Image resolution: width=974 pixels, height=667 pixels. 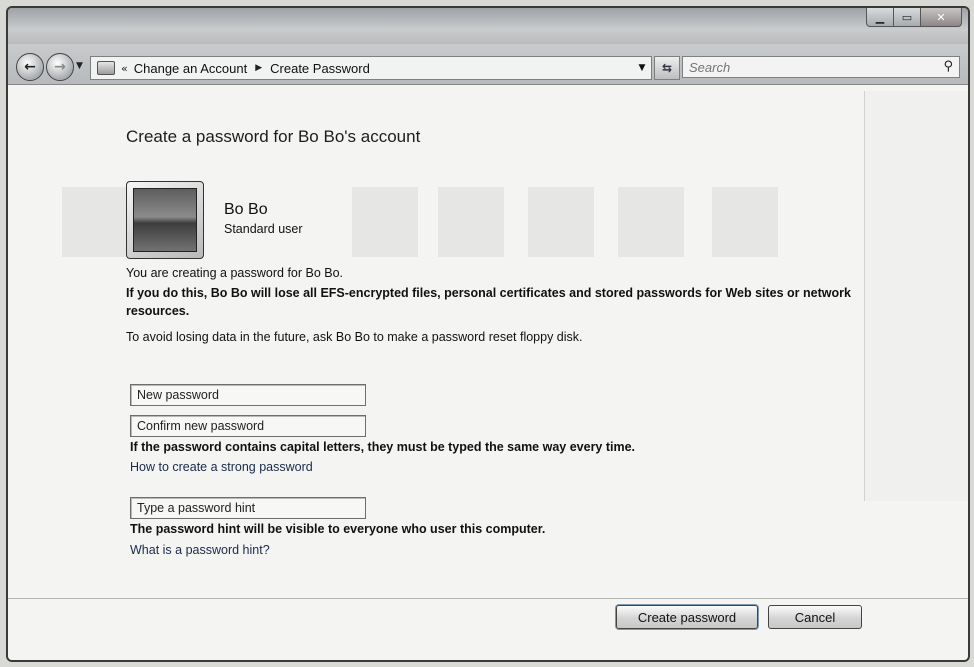 I want to click on close-icon: ✕, so click(x=941, y=17).